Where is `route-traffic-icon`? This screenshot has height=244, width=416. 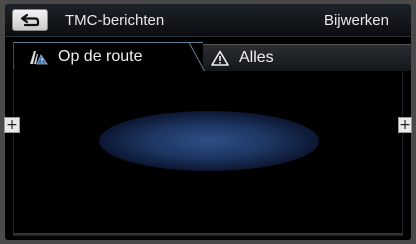
route-traffic-icon is located at coordinates (38, 57).